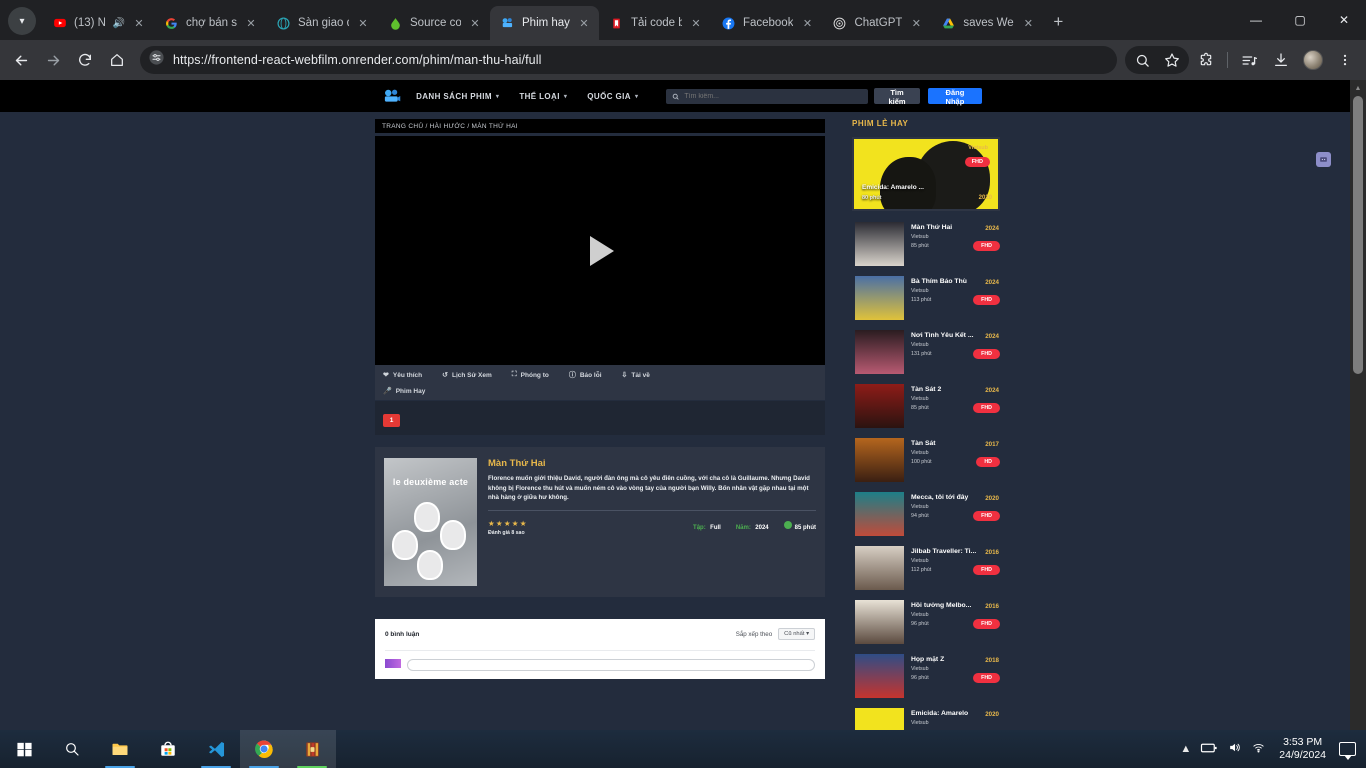  I want to click on search-input, so click(773, 96).